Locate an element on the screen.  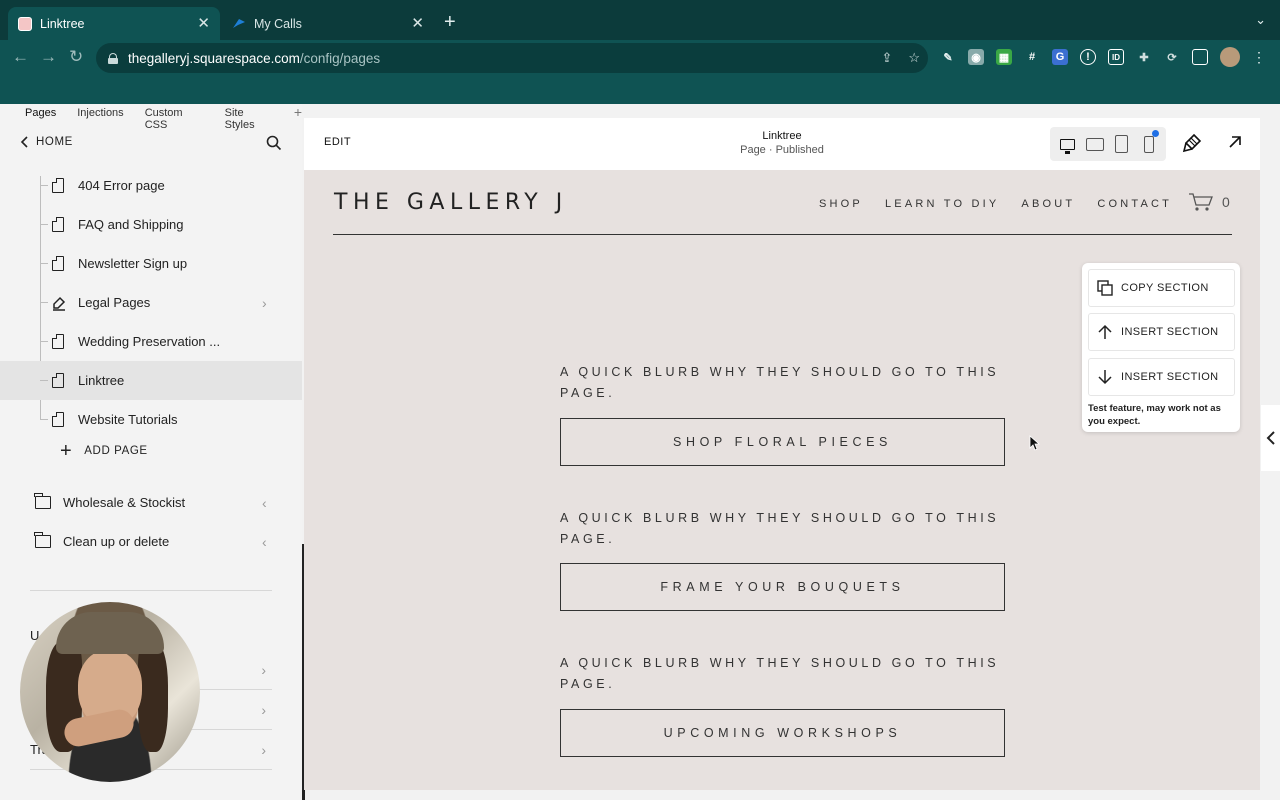
tab-pages: Pages is located at coordinates (40, 119).